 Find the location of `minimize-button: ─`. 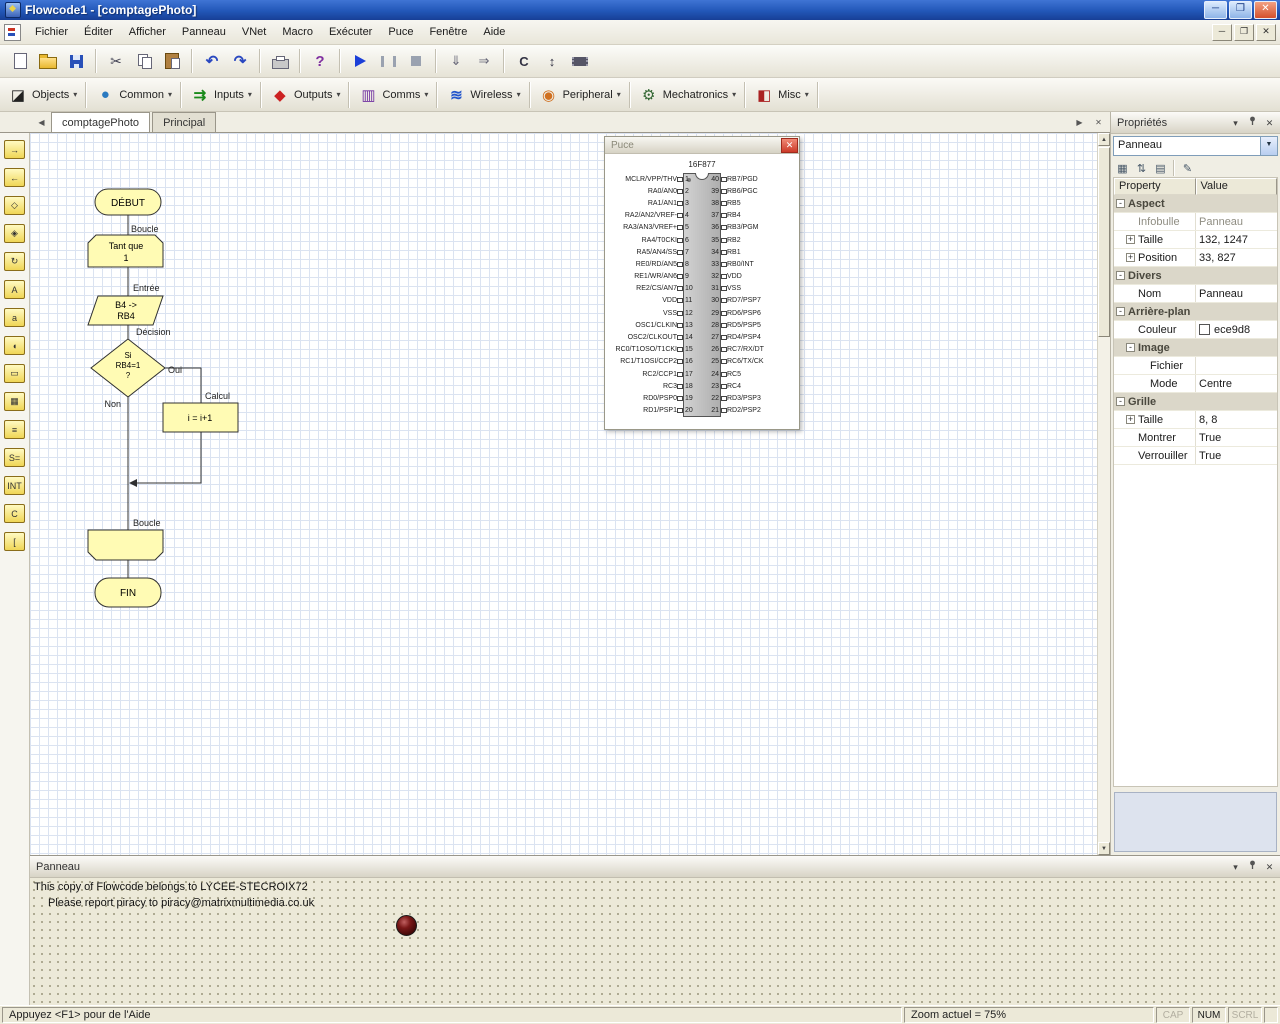

minimize-button: ─ is located at coordinates (1215, 10).